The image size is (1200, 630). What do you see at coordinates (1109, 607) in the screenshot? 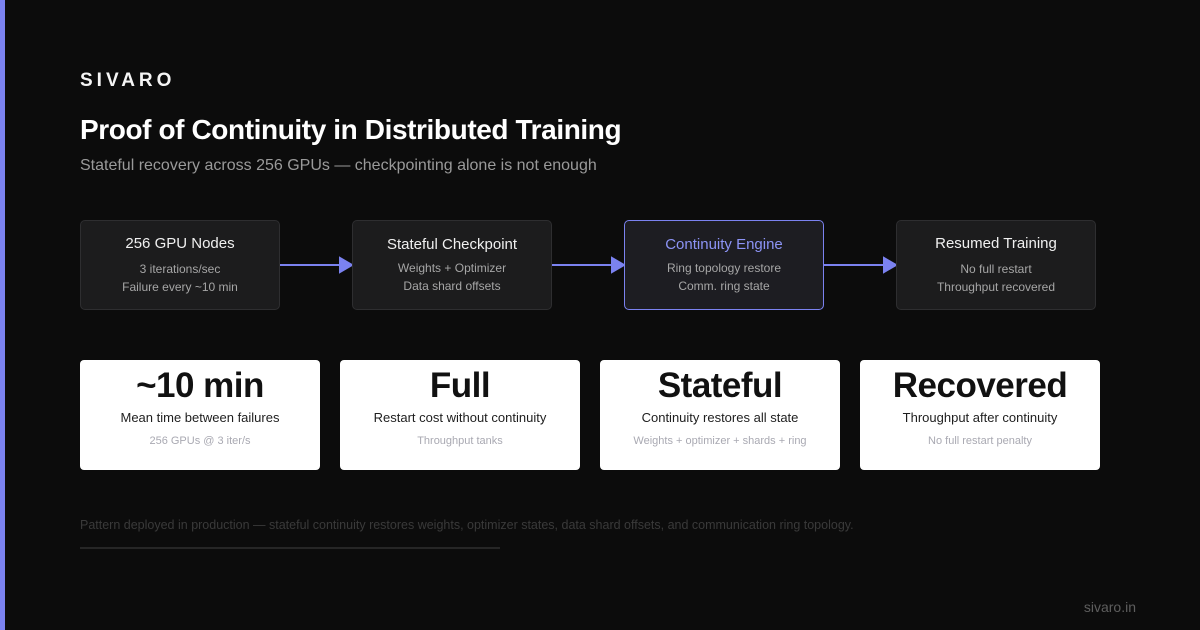
I see `site-url: sivaro.in` at bounding box center [1109, 607].